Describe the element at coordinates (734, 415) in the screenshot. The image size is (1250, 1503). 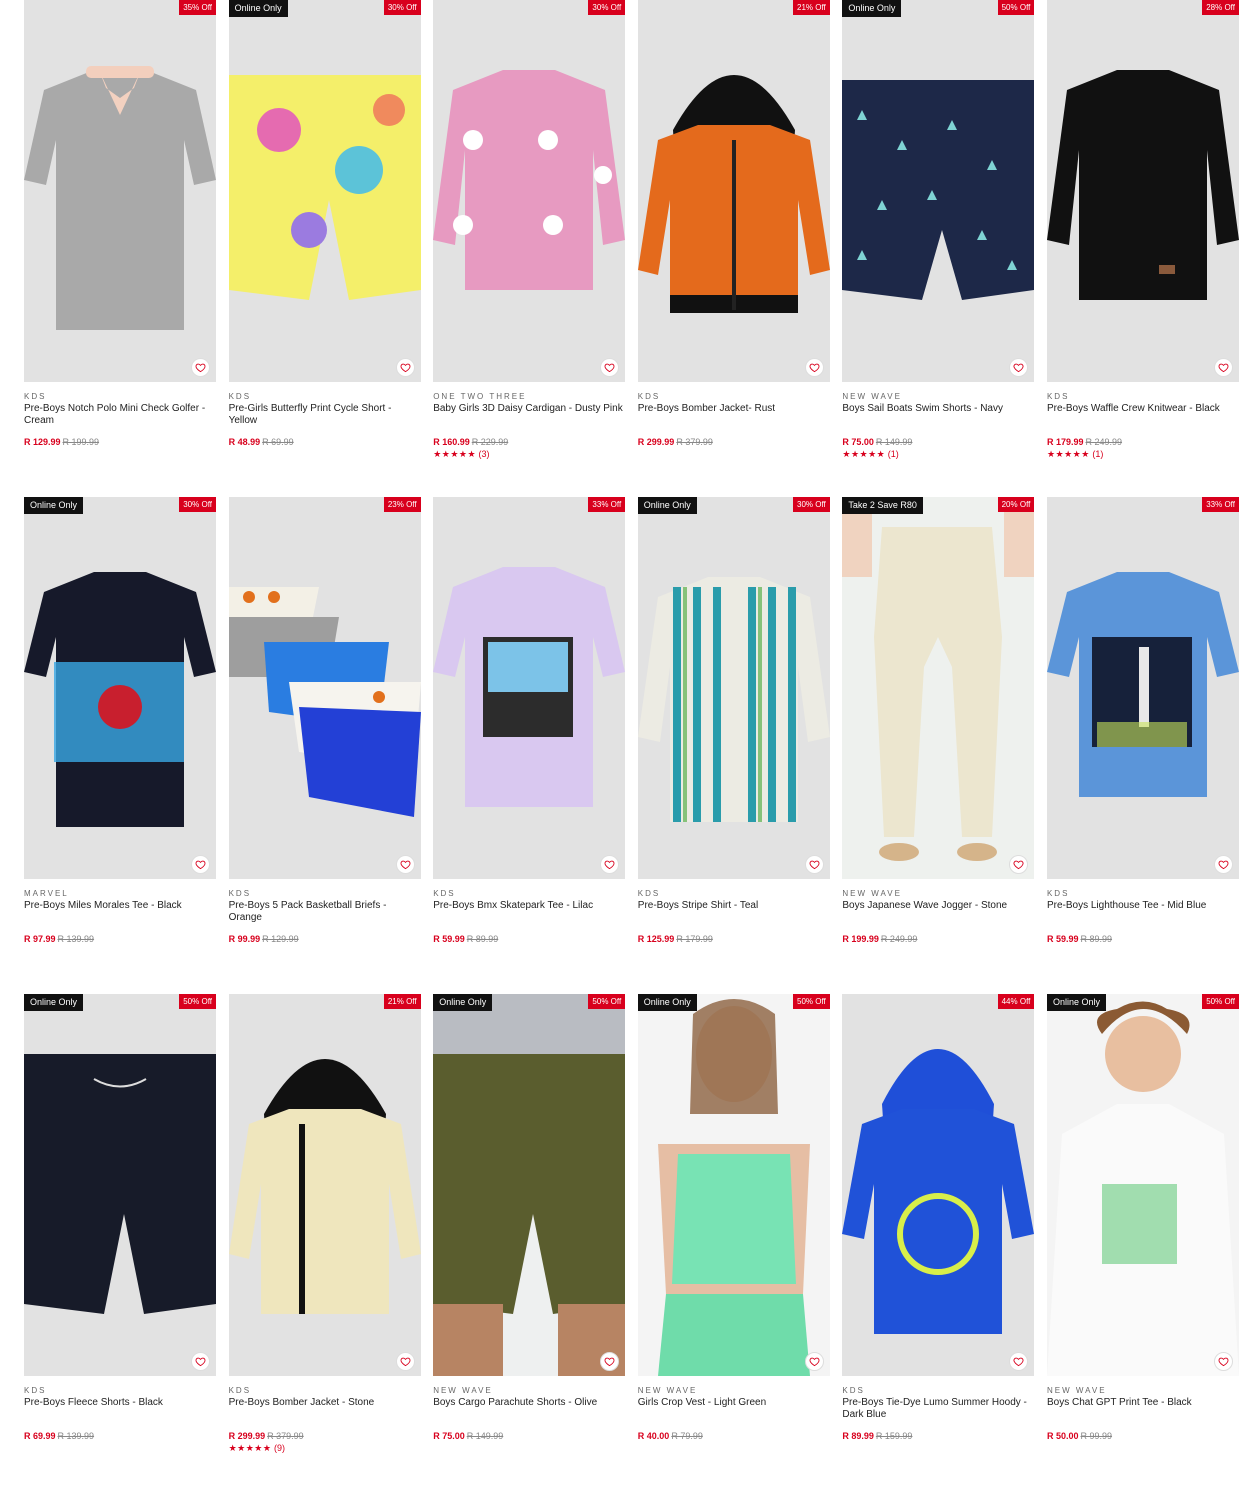
I see `product-name: Pre-Boys Bomber Jacket- Rust` at that location.